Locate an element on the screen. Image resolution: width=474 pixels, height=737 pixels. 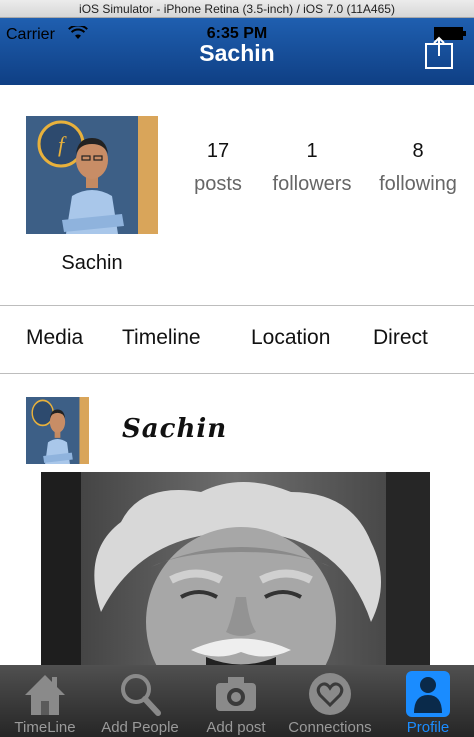
tabbar-label-connections: Connections is located at coordinates (330, 727).